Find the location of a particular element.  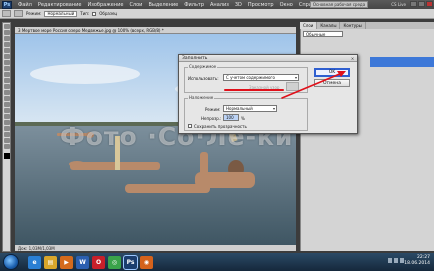

network-icon is located at coordinates (390, 260).